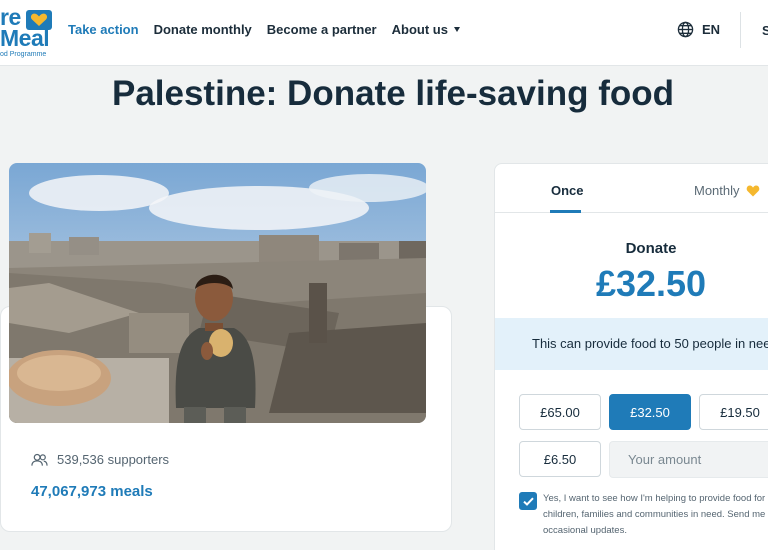 The width and height of the screenshot is (768, 550). I want to click on language-label: EN, so click(711, 29).